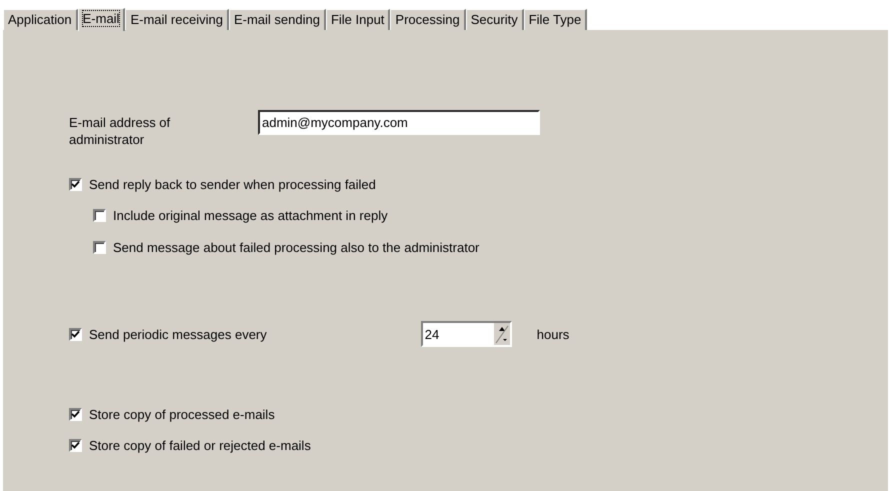 Image resolution: width=892 pixels, height=491 pixels. What do you see at coordinates (182, 414) in the screenshot?
I see `checkbox-label: Store copy of processed e-mails` at bounding box center [182, 414].